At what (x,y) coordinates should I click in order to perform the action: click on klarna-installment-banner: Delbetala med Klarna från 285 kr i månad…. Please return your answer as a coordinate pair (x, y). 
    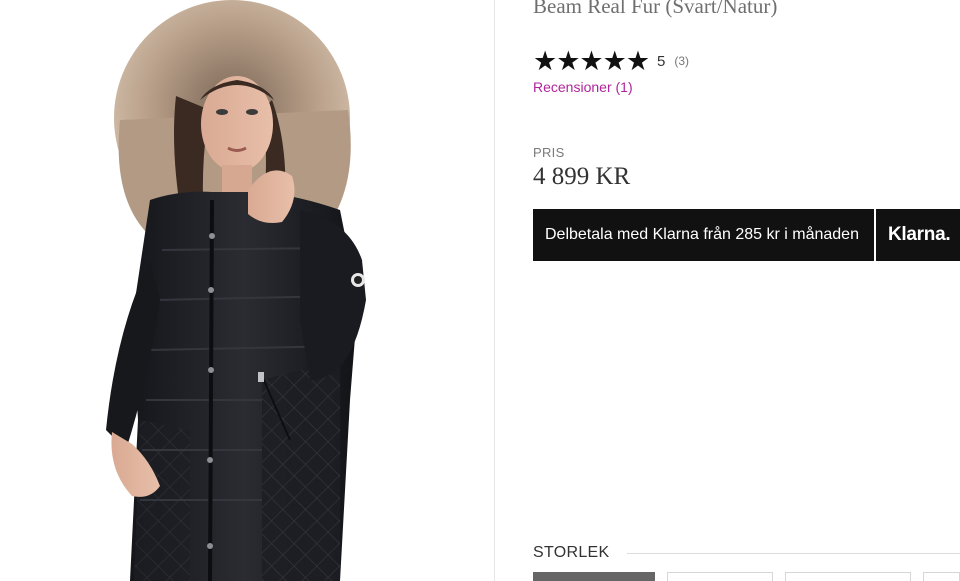
    Looking at the image, I should click on (746, 235).